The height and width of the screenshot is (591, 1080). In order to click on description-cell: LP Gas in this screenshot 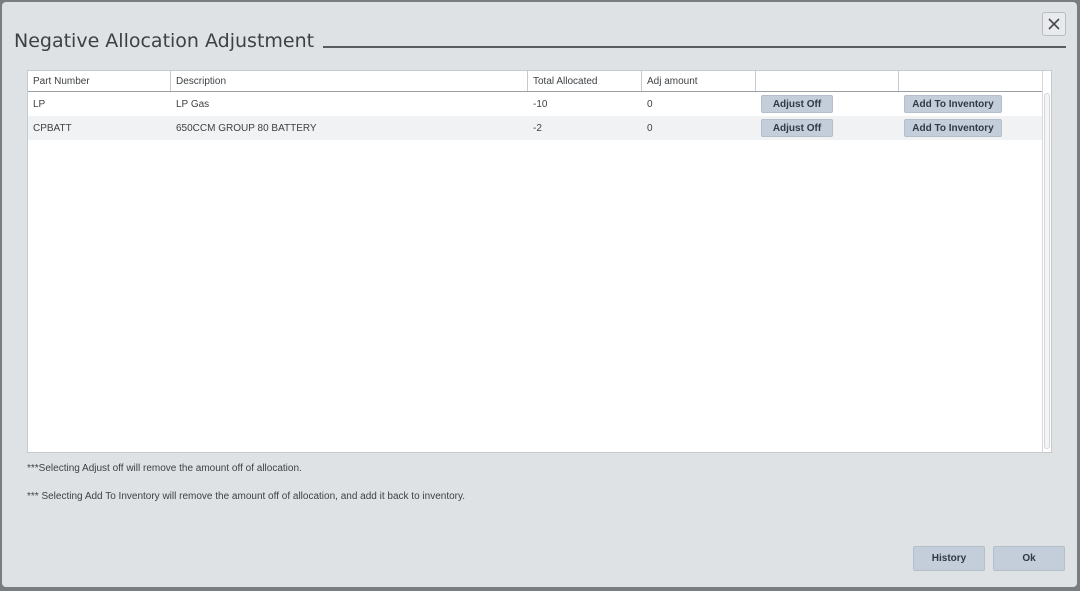, I will do `click(193, 104)`.